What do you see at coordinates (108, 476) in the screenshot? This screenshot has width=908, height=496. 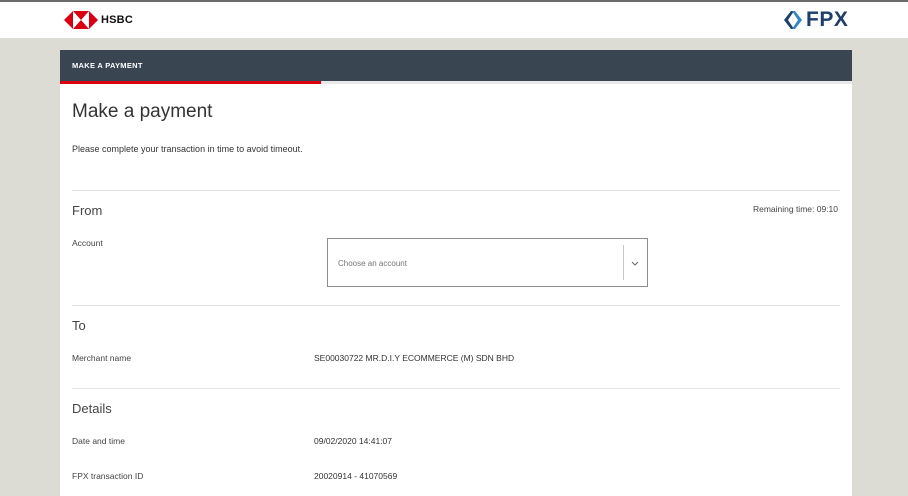 I see `transaction-id-label: FPX transaction ID` at bounding box center [108, 476].